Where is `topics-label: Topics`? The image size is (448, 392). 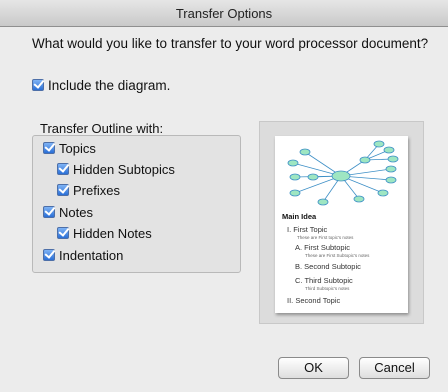 topics-label: Topics is located at coordinates (77, 148).